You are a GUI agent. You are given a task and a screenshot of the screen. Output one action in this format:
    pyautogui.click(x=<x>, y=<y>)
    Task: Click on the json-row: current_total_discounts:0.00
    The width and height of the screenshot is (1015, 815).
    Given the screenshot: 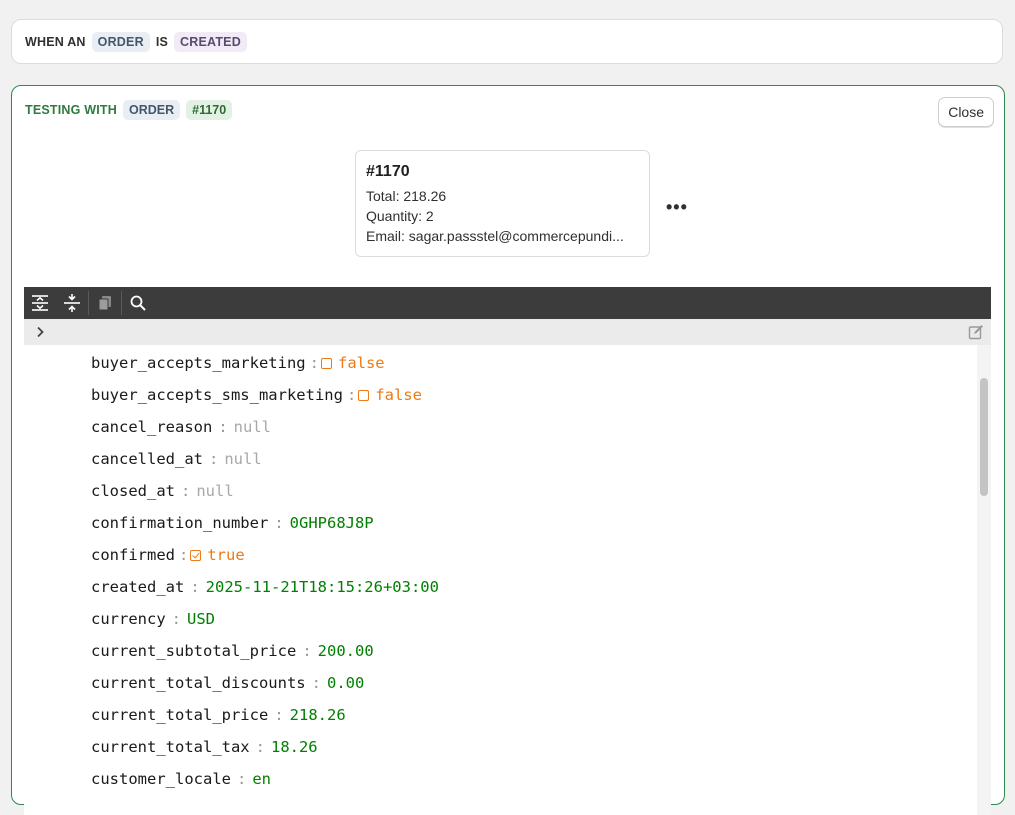 What is the action you would take?
    pyautogui.click(x=227, y=683)
    